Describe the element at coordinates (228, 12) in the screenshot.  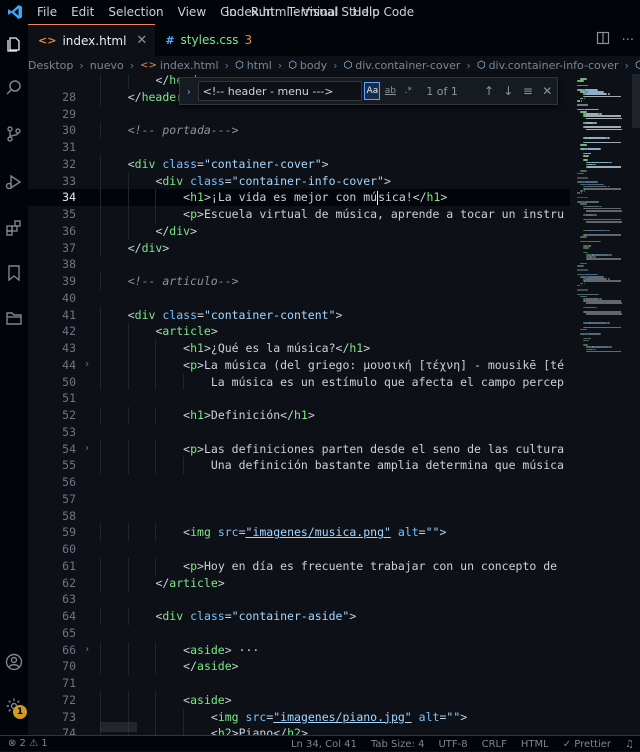
I see `menu-go: Go` at that location.